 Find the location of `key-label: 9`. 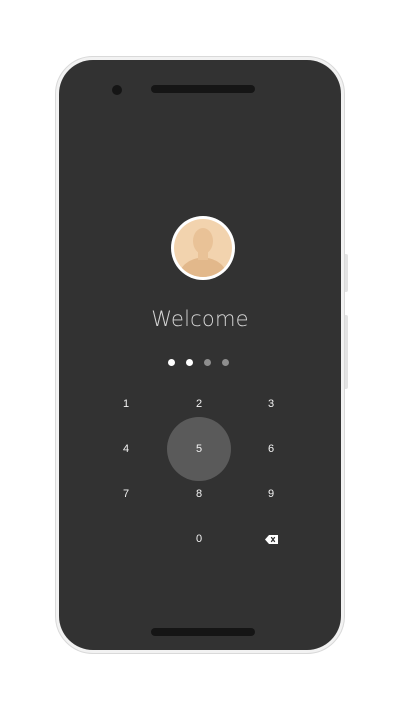

key-label: 9 is located at coordinates (271, 494).